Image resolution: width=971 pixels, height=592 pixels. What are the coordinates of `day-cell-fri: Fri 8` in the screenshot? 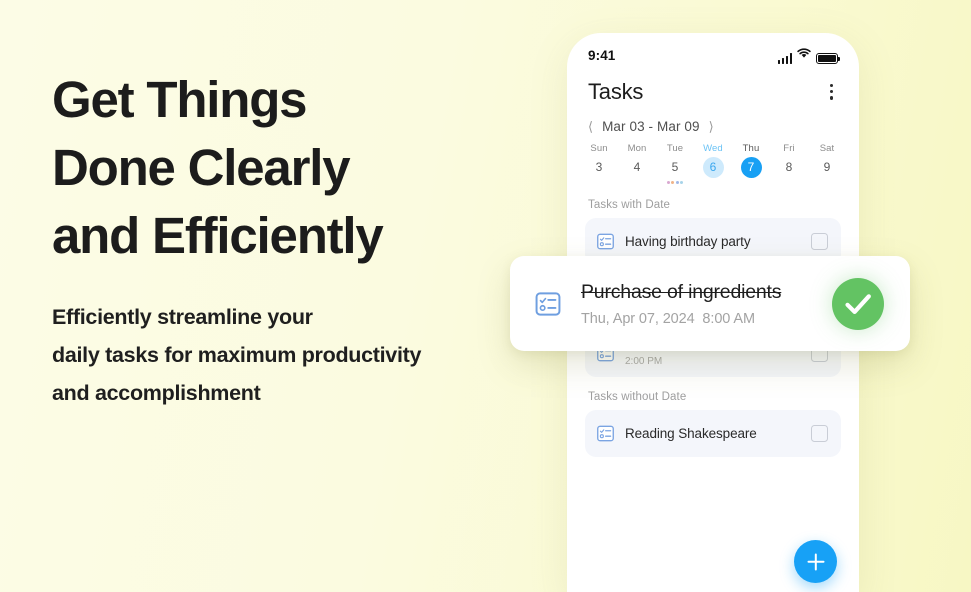 It's located at (789, 164).